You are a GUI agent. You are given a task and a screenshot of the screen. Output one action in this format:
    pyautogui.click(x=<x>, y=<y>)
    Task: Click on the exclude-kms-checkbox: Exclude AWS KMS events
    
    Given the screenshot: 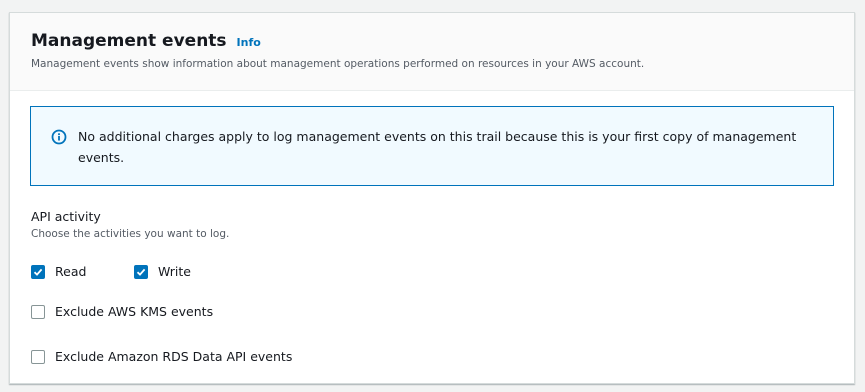 What is the action you would take?
    pyautogui.click(x=122, y=311)
    